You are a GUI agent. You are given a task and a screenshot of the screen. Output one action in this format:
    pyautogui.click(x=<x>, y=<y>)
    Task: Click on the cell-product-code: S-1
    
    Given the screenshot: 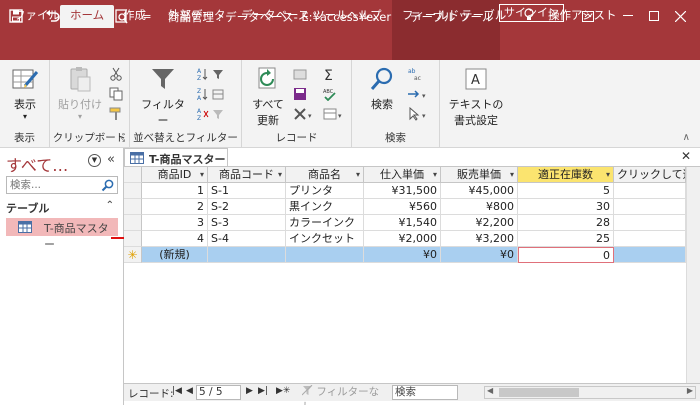 What is the action you would take?
    pyautogui.click(x=247, y=191)
    